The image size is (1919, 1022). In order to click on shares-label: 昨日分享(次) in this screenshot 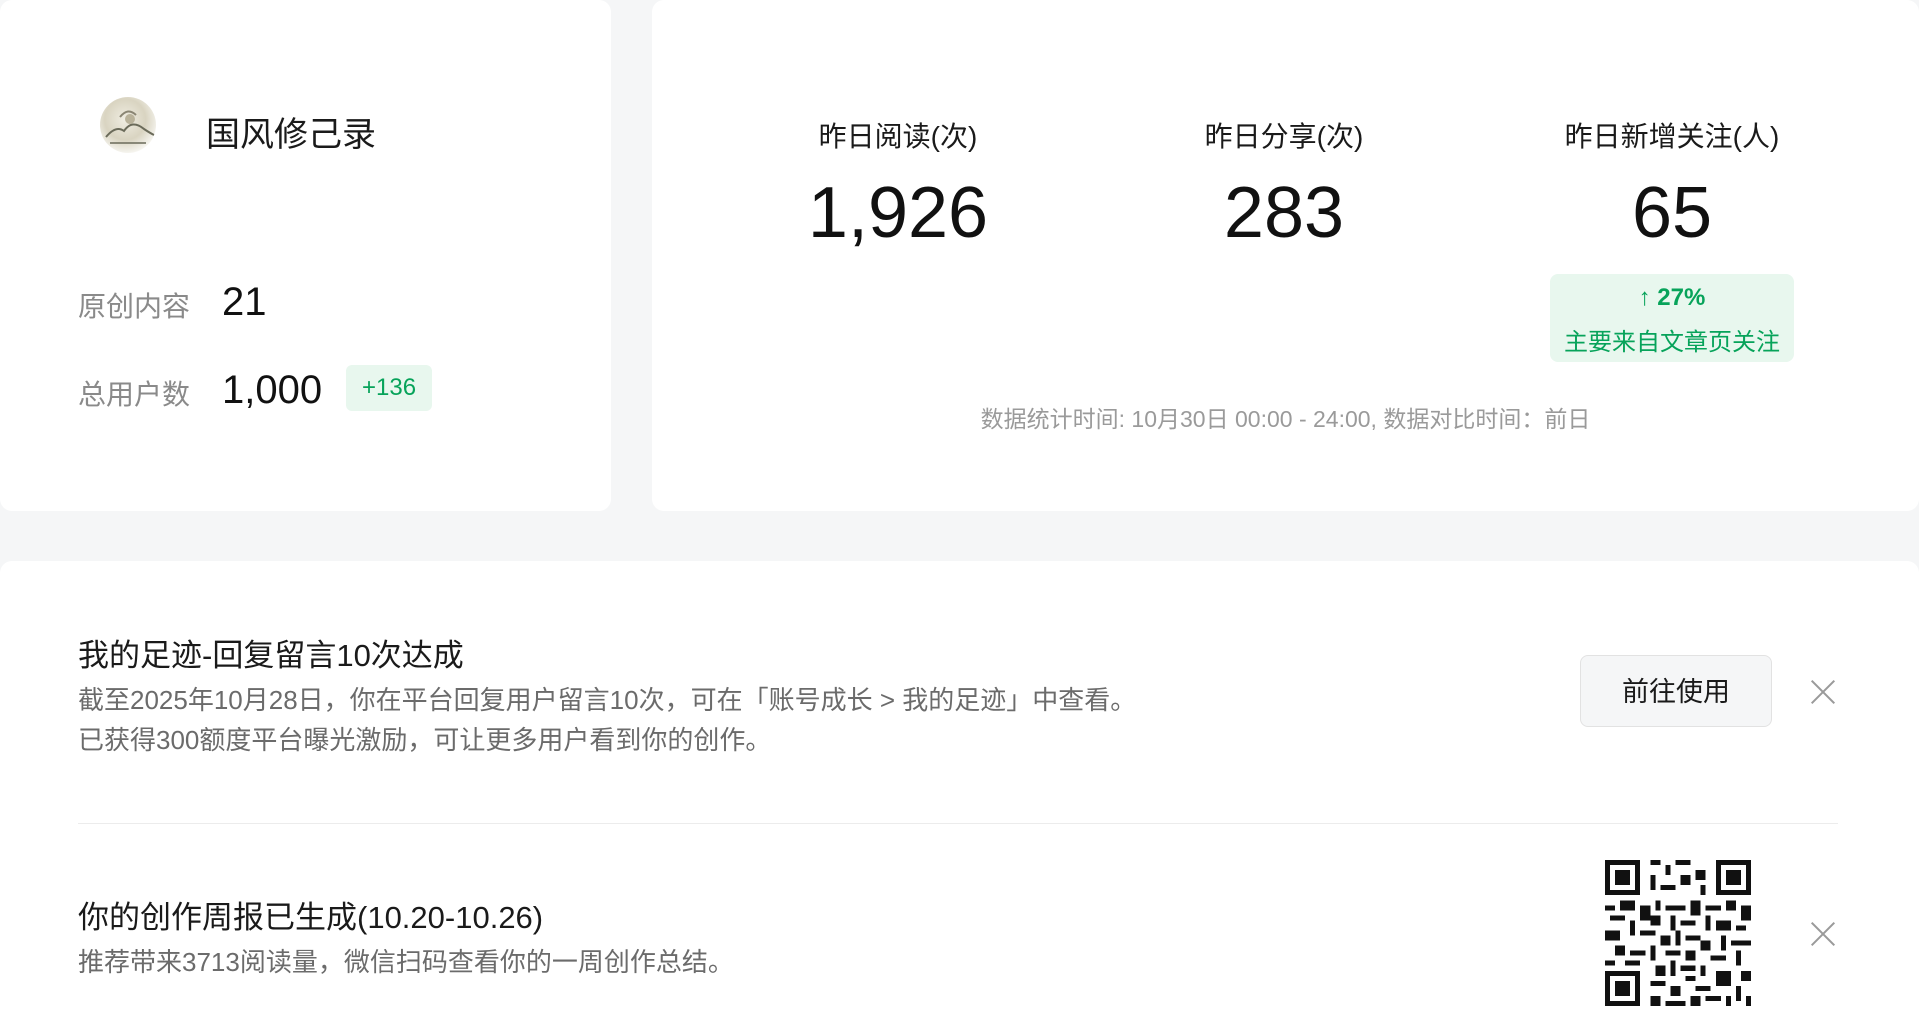, I will do `click(1284, 136)`.